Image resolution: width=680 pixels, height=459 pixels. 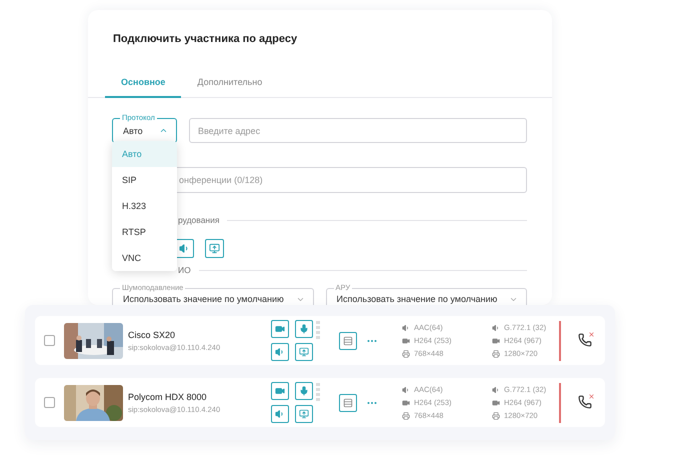 What do you see at coordinates (205, 39) in the screenshot?
I see `dialog-title: Подключить участника по адресу` at bounding box center [205, 39].